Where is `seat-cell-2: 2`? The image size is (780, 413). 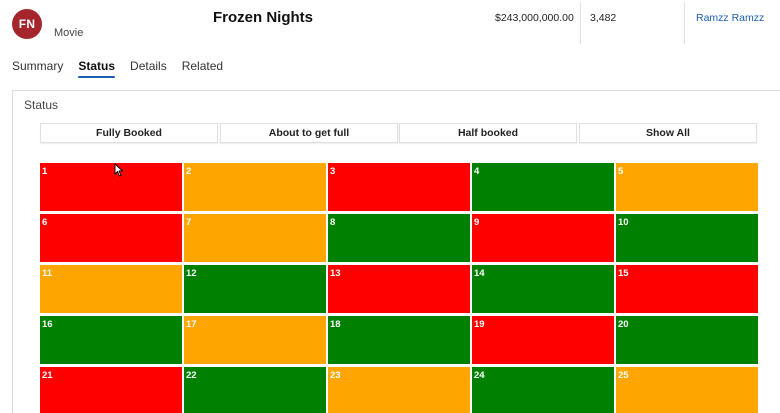 seat-cell-2: 2 is located at coordinates (255, 187).